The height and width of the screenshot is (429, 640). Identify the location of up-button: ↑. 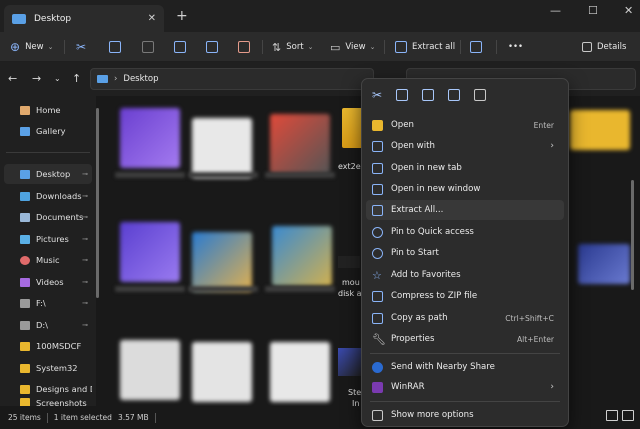
(76, 78).